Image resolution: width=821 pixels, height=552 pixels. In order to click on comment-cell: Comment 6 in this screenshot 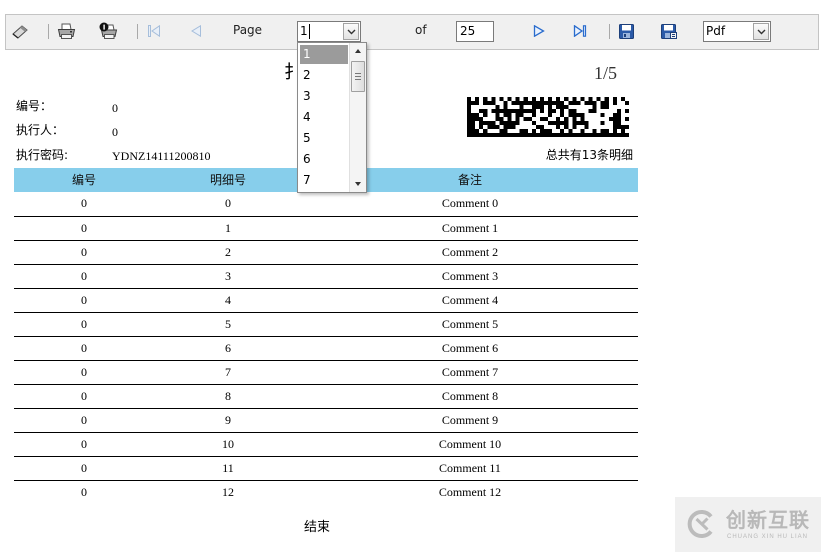, I will do `click(470, 348)`.